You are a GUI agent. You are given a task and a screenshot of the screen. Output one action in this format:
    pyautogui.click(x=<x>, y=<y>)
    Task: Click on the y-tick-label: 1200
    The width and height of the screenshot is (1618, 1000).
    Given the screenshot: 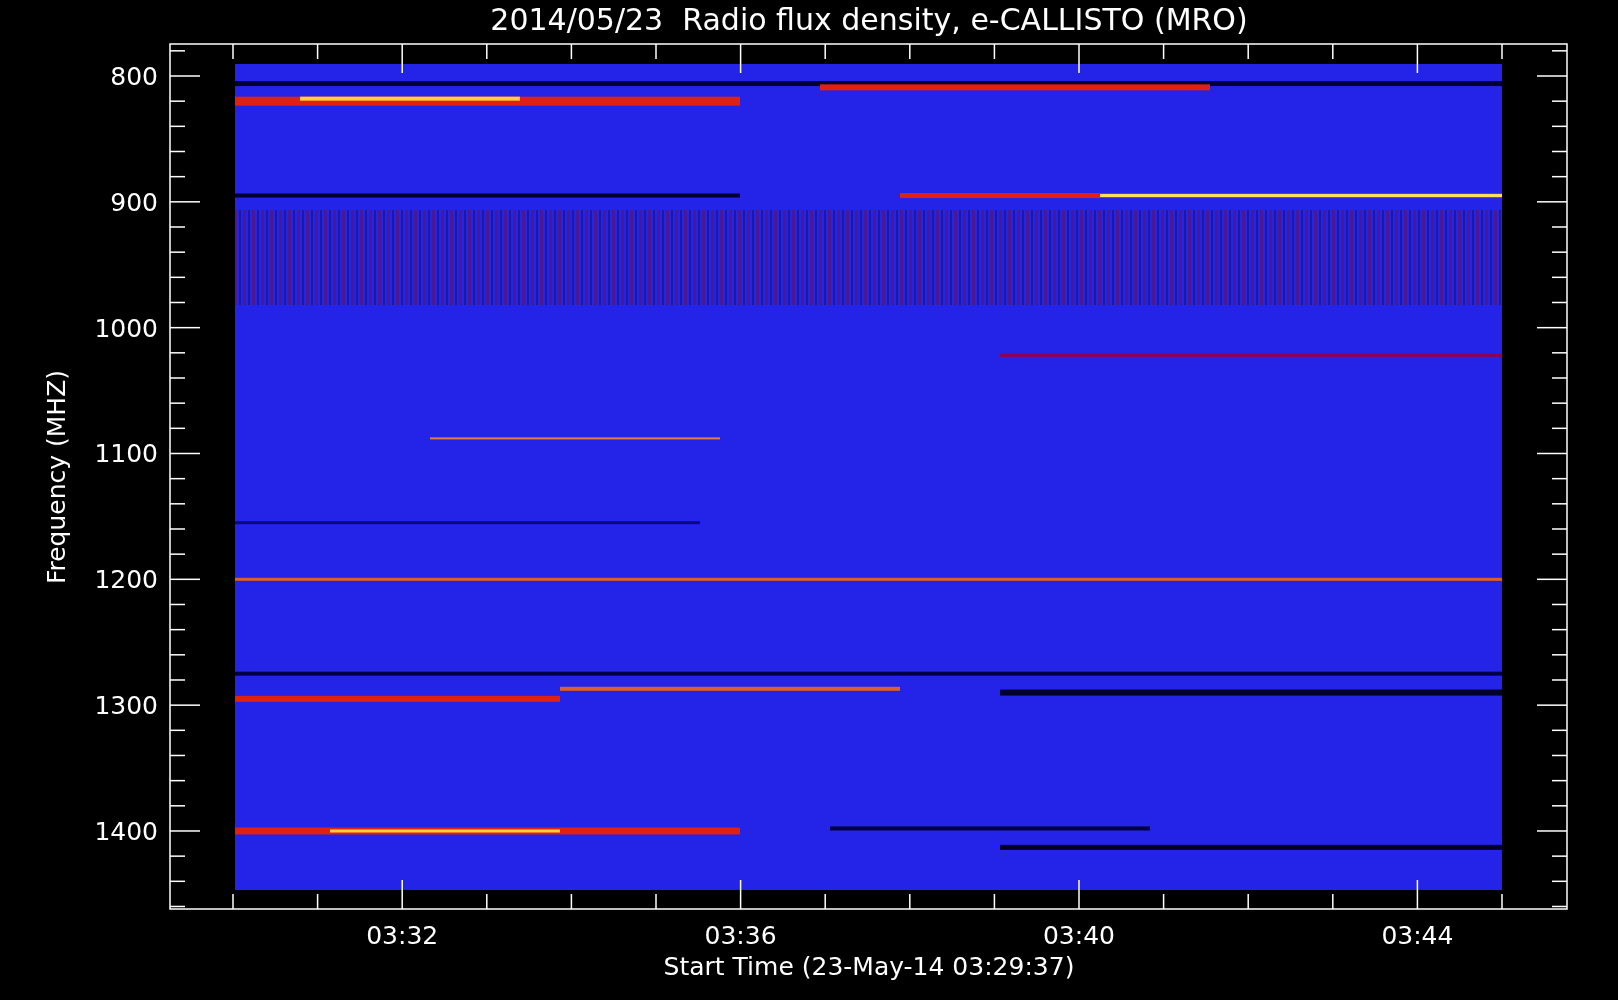 What is the action you would take?
    pyautogui.click(x=126, y=580)
    